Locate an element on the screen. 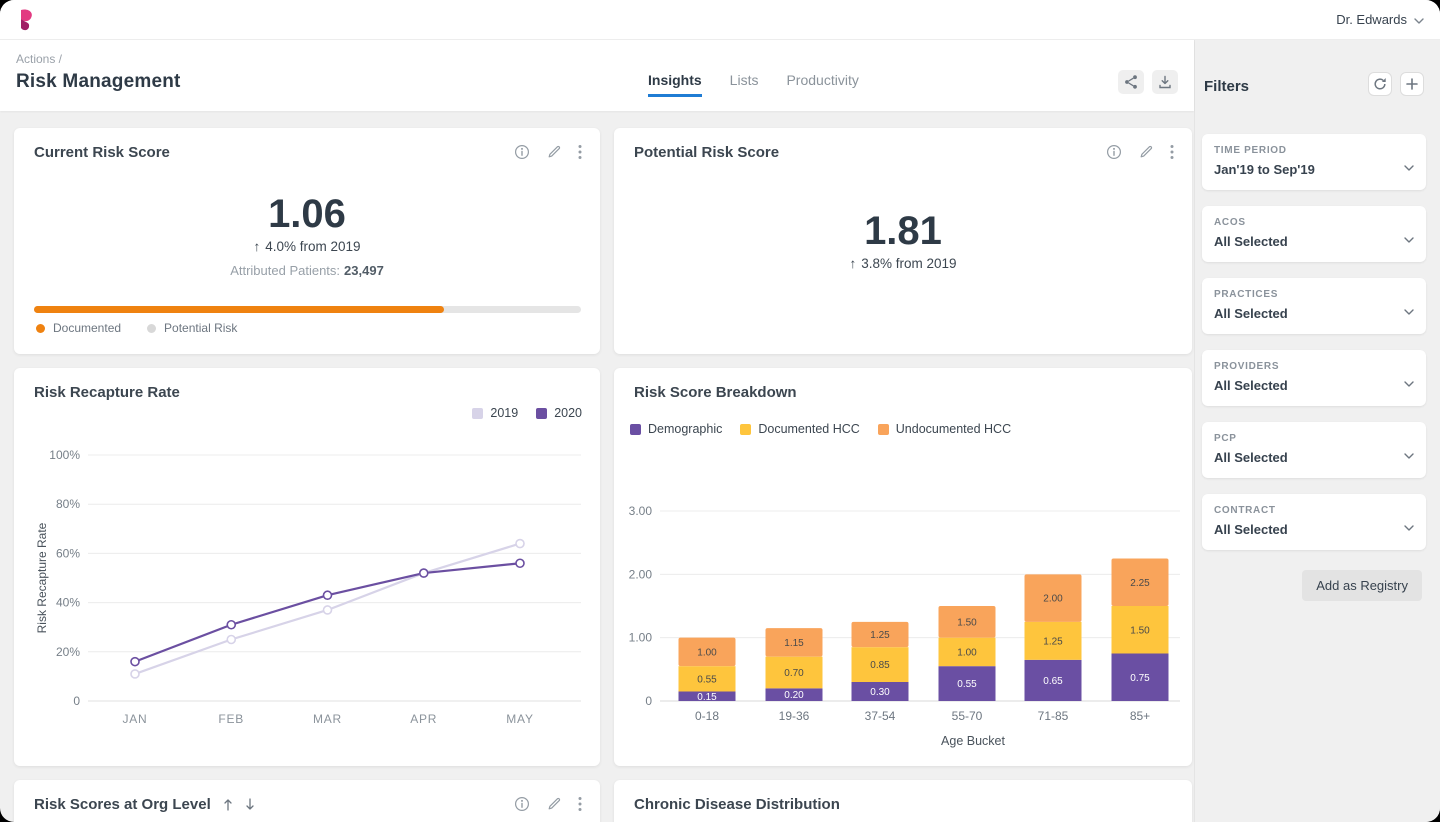  filter-time-period: TIME PERIOD Jan'19 to Sep'19 is located at coordinates (1314, 162).